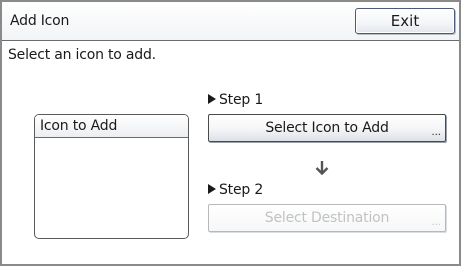 Image resolution: width=461 pixels, height=266 pixels. I want to click on select-icon-button-label: Select Icon to Add, so click(327, 128).